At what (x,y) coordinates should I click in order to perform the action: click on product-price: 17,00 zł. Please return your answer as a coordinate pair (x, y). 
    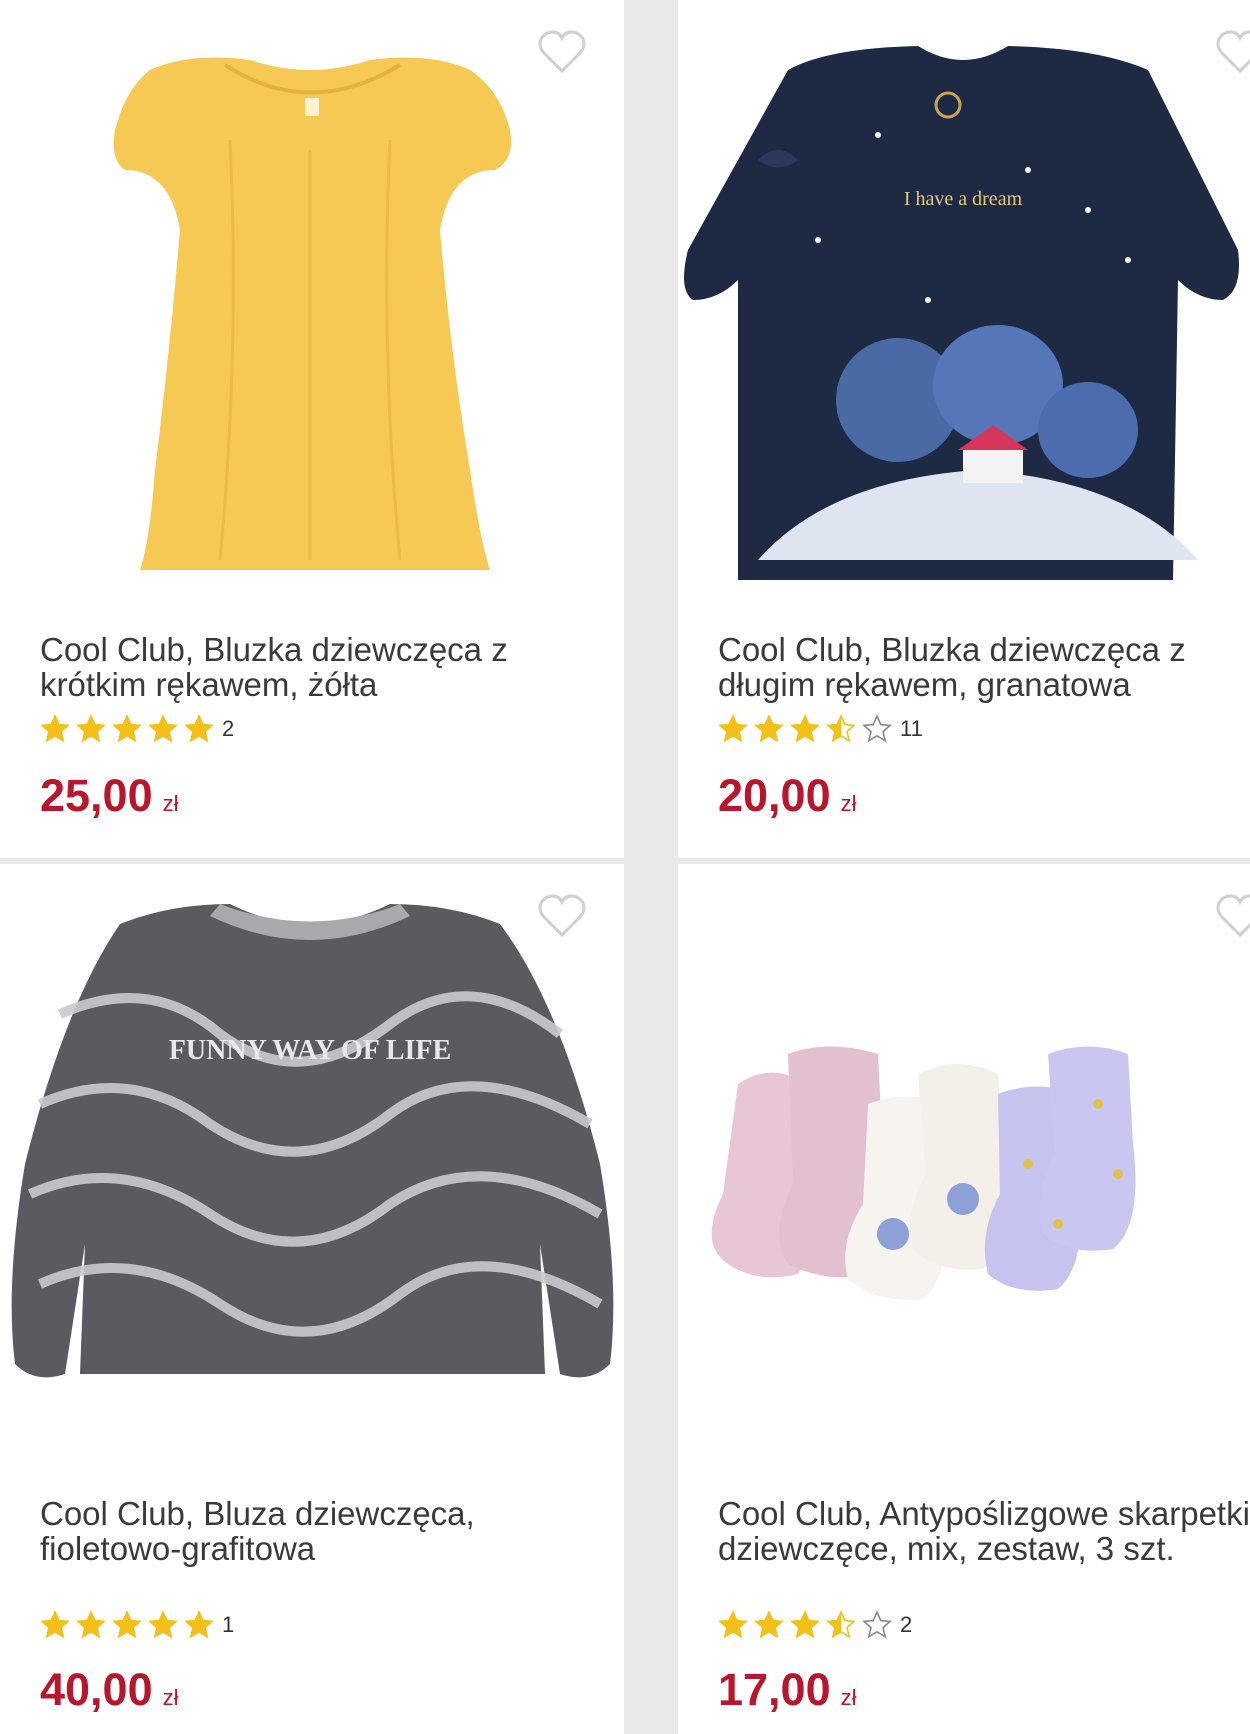
    Looking at the image, I should click on (787, 1690).